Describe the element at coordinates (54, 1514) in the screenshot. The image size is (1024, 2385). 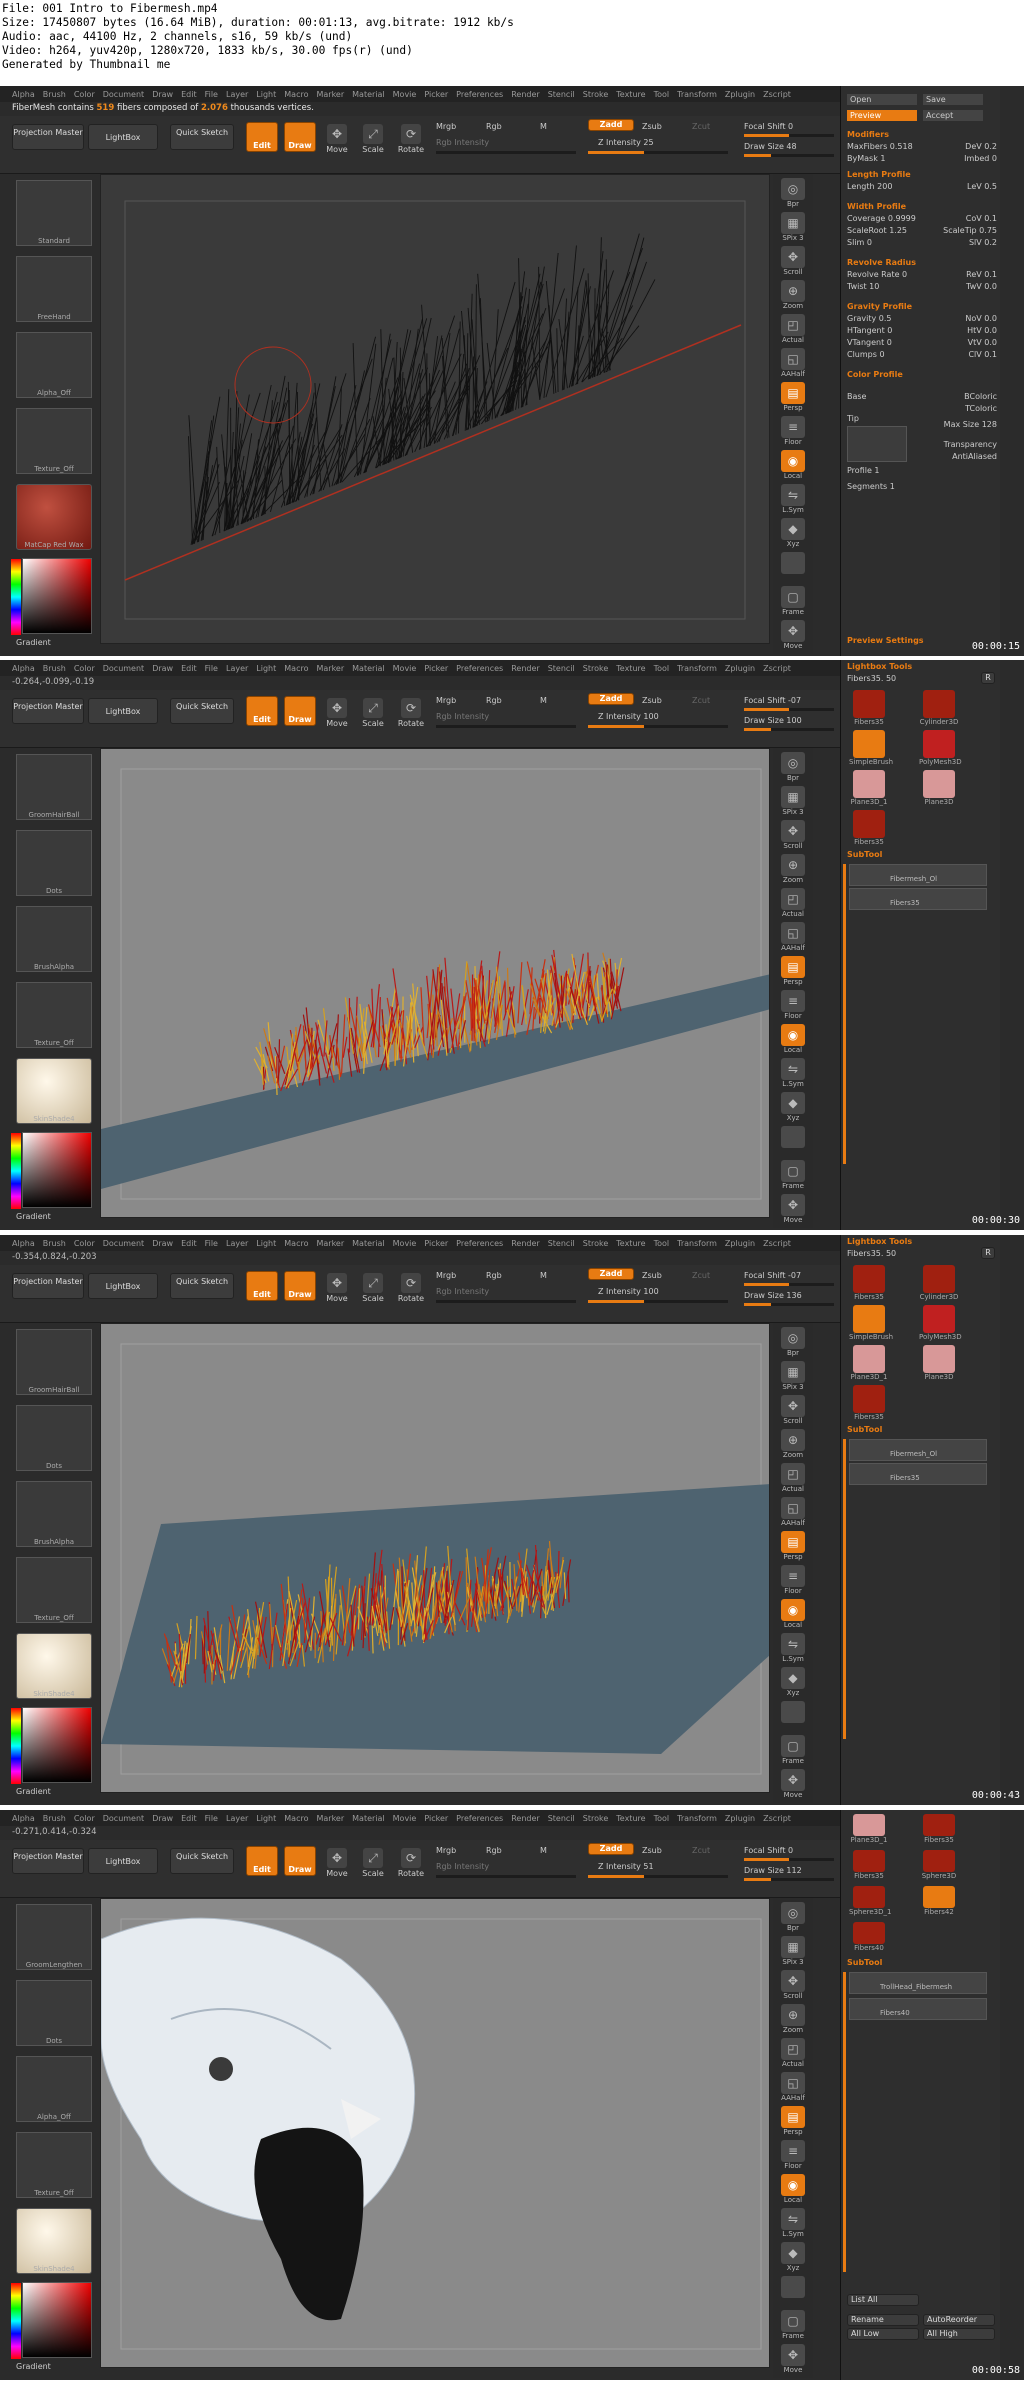
I see `brush-slot-3: BrushAlpha` at that location.